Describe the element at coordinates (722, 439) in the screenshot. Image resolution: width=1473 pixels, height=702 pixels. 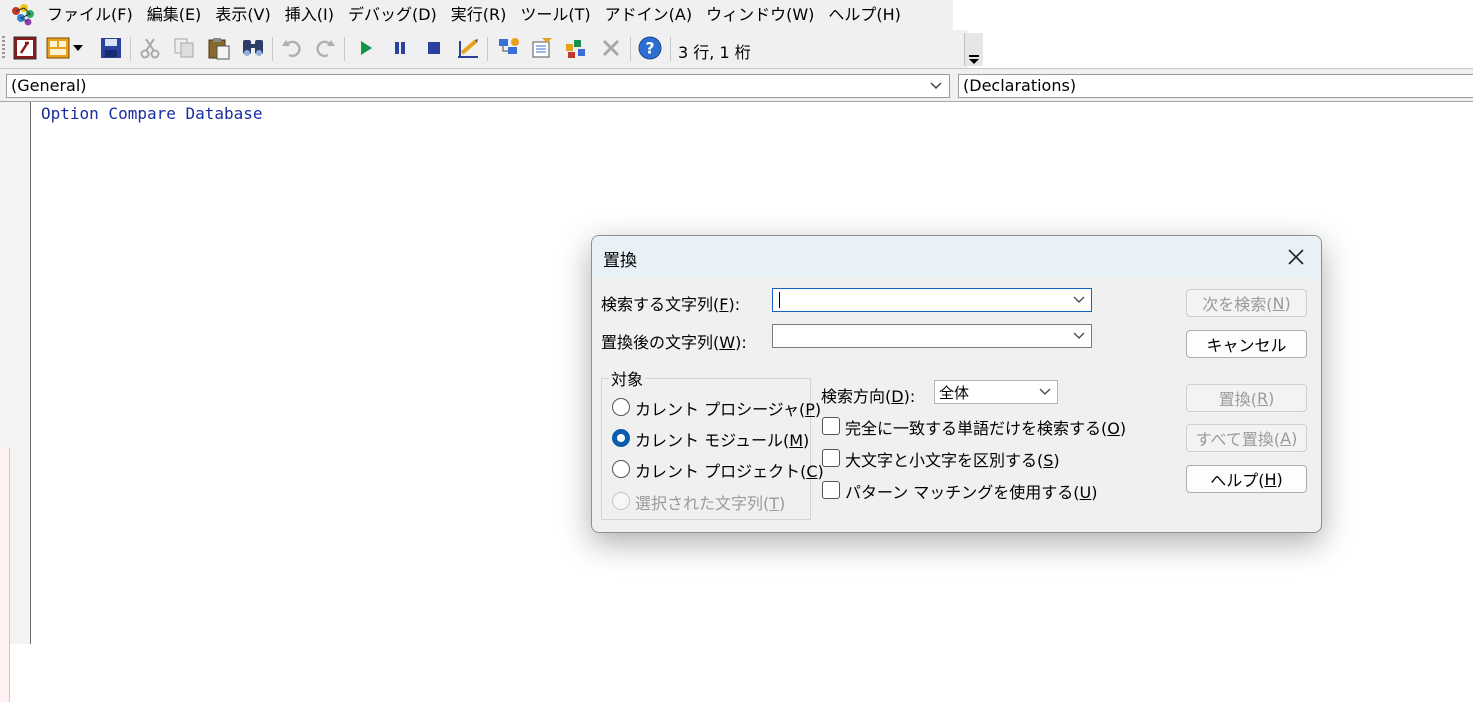
I see `scope-label-module: カレント モジュール(M)` at that location.